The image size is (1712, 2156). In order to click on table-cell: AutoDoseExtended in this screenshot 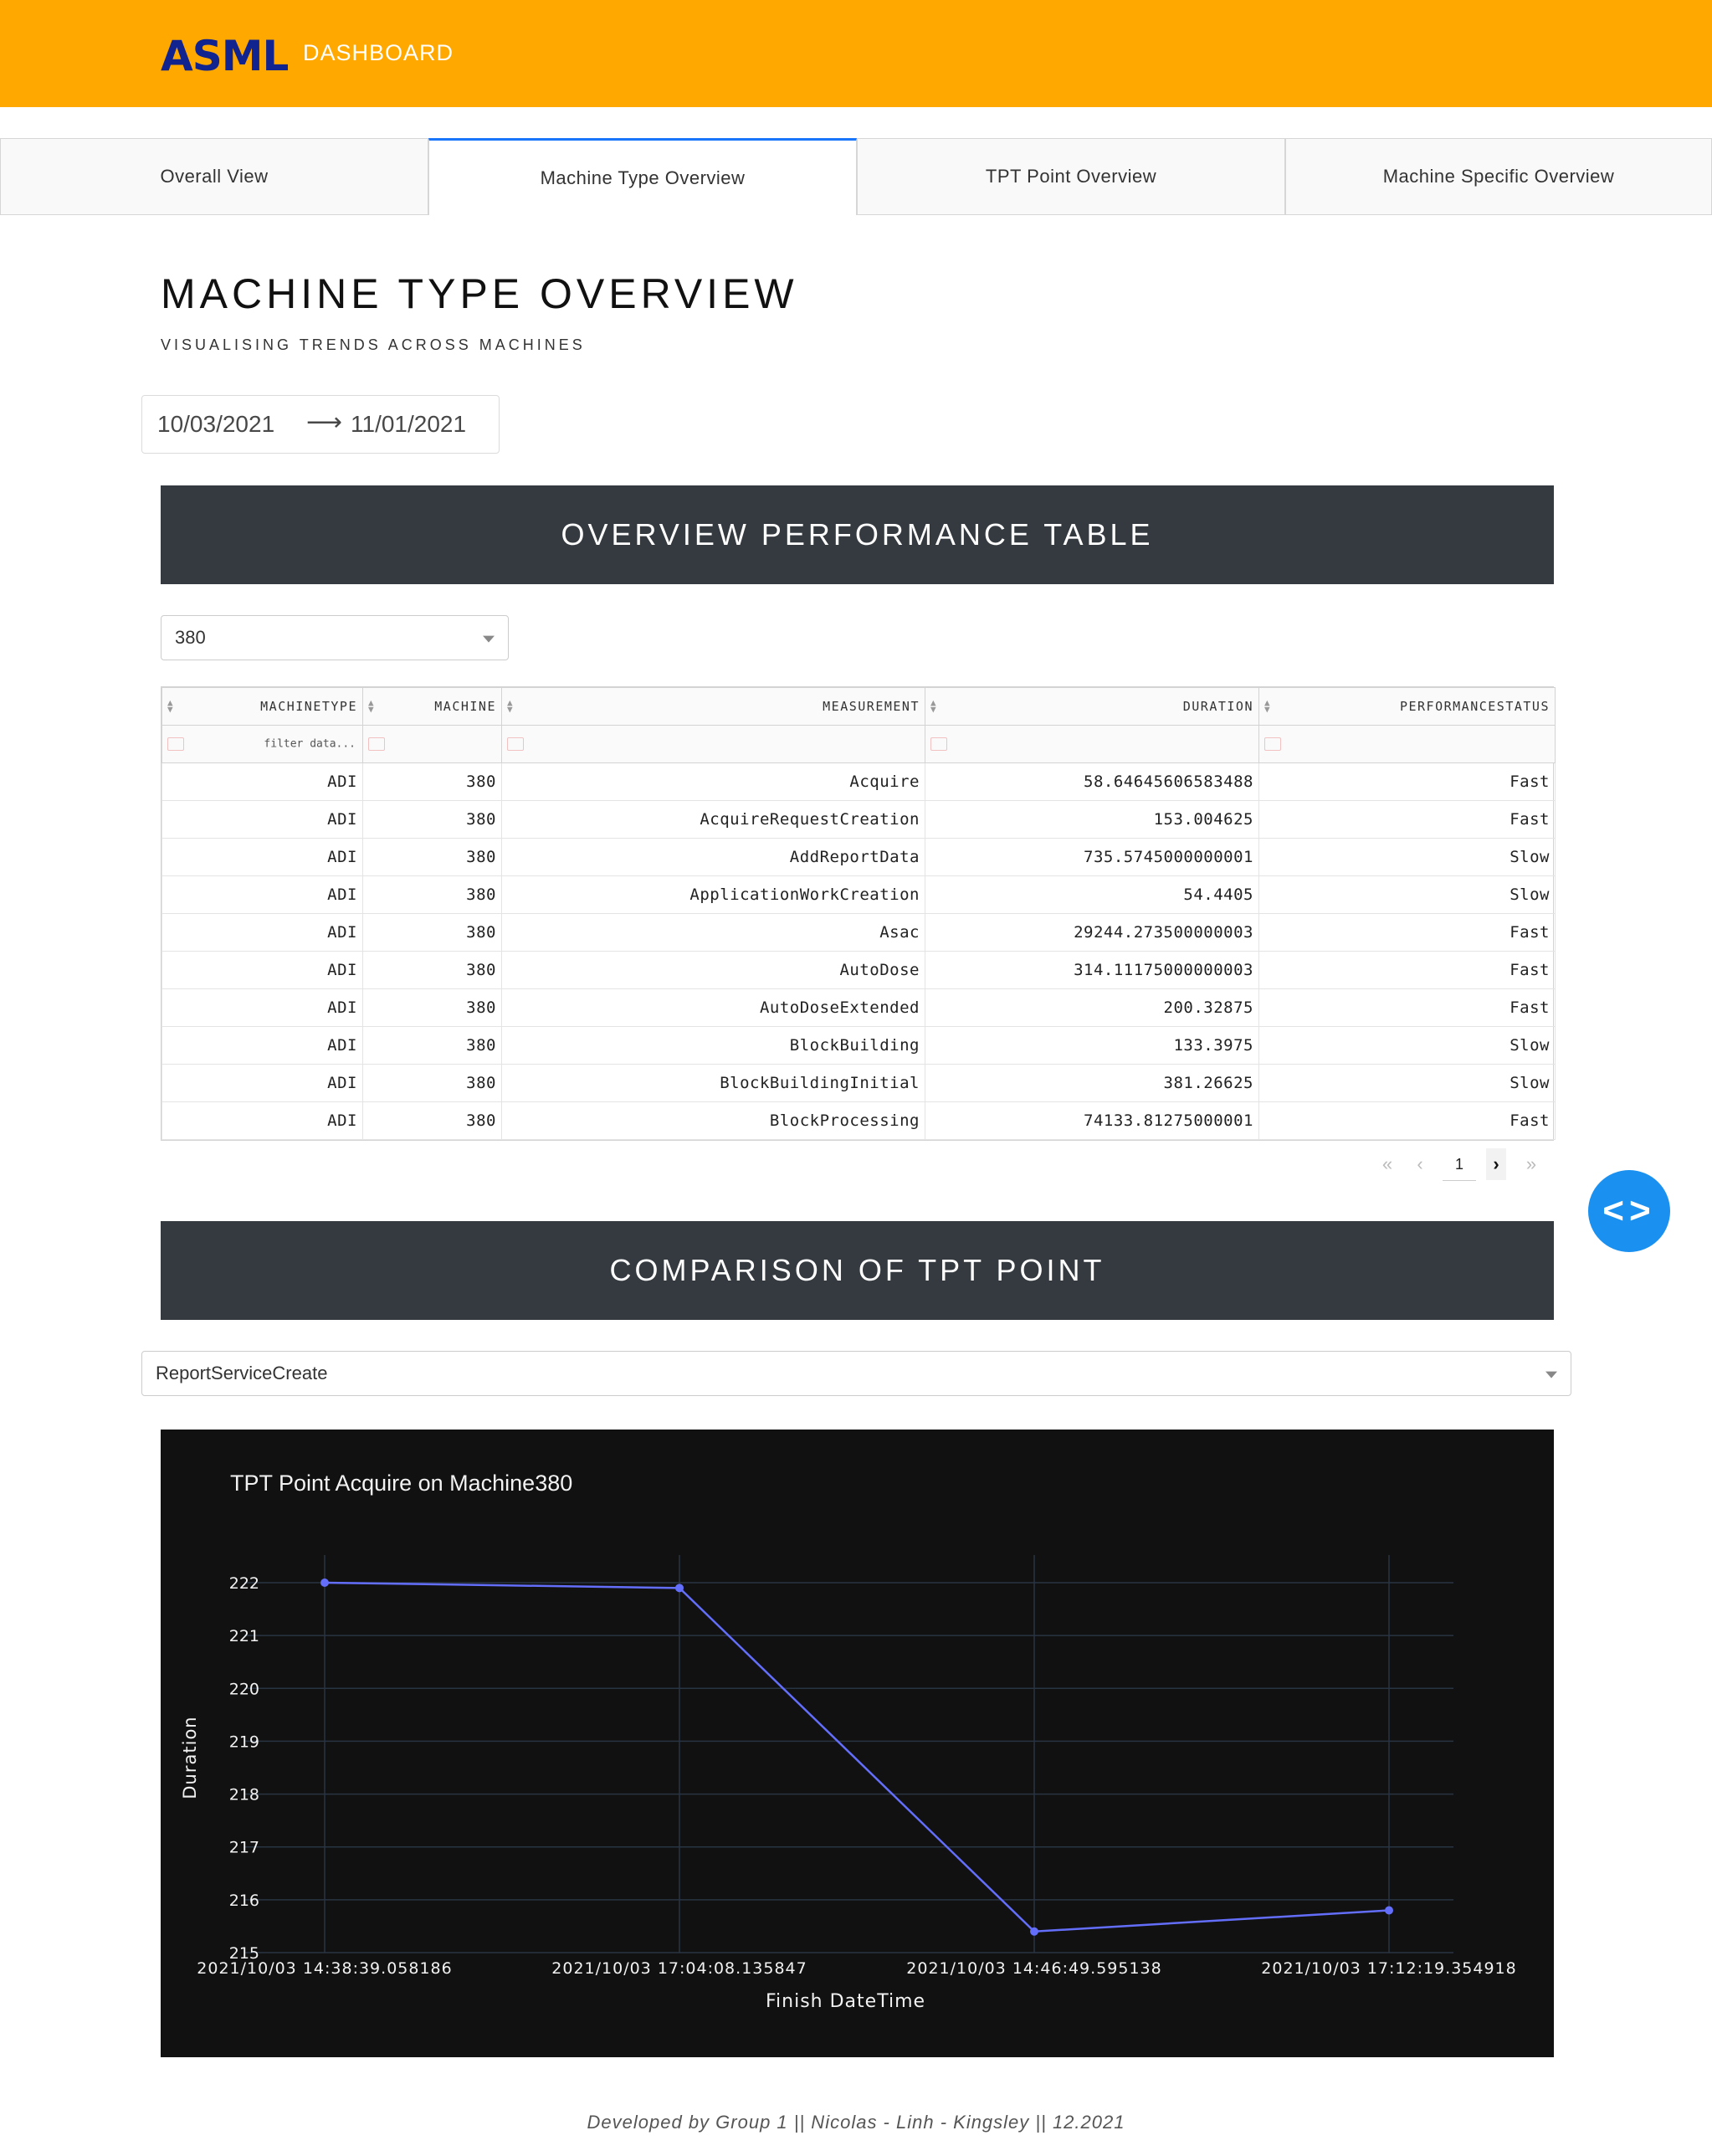, I will do `click(713, 1007)`.